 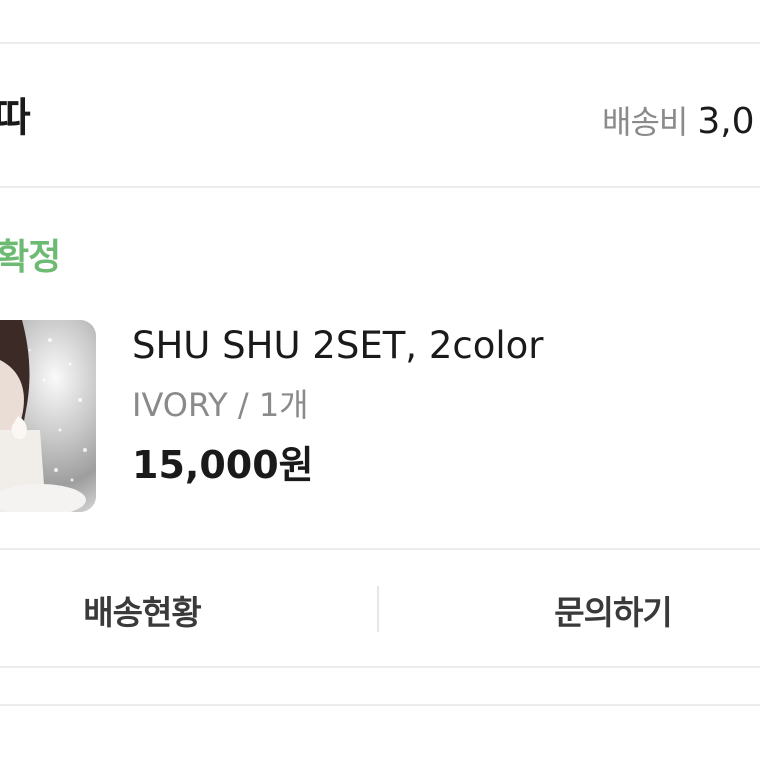 What do you see at coordinates (569, 610) in the screenshot?
I see `inquiry-button: 문의하기` at bounding box center [569, 610].